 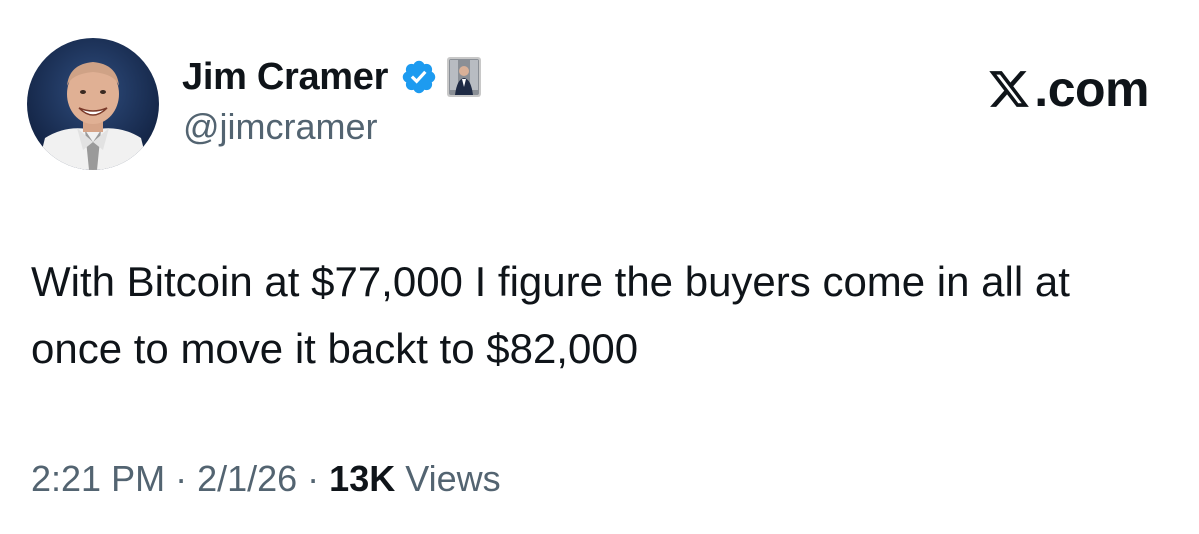 I want to click on handle: @jimcramer, so click(x=280, y=127).